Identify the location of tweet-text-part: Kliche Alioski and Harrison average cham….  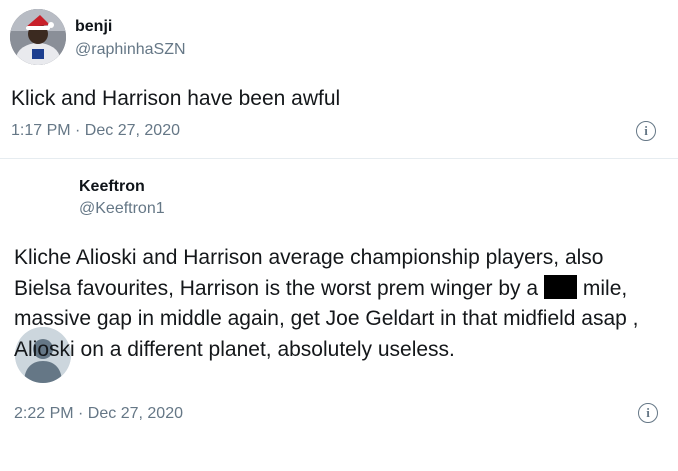
(309, 273).